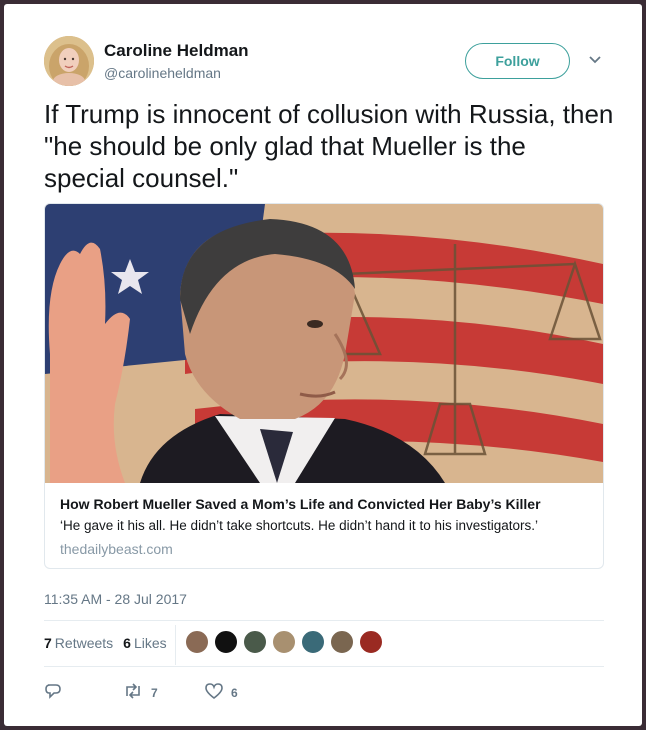 The width and height of the screenshot is (646, 730). Describe the element at coordinates (127, 643) in the screenshot. I see `likes-count: 6` at that location.